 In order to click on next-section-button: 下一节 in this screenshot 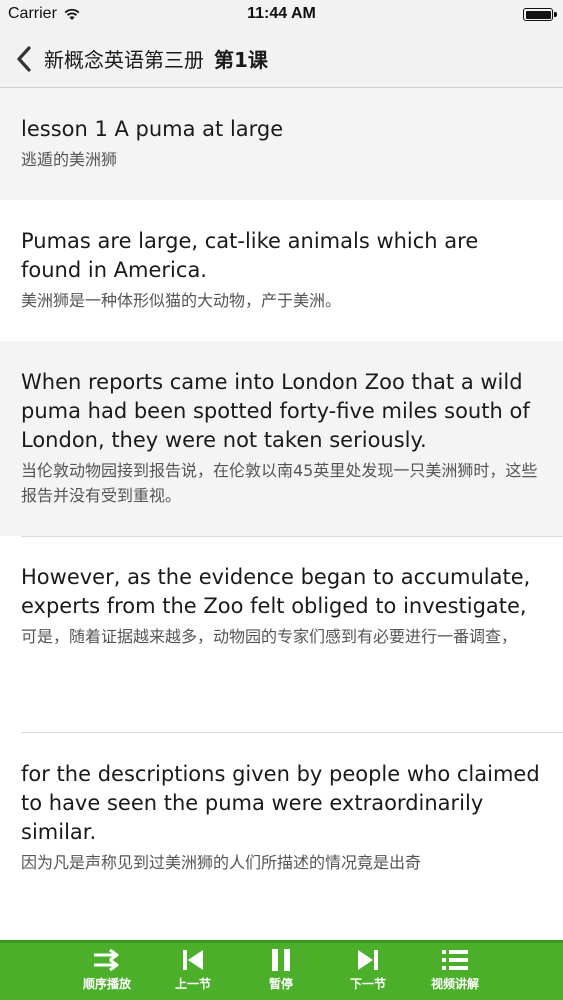, I will do `click(368, 969)`.